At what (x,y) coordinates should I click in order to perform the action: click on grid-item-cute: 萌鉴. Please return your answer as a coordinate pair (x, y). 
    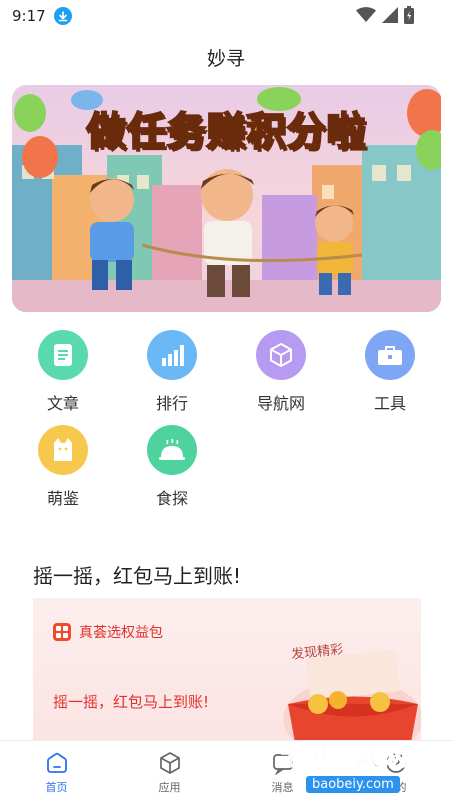
    Looking at the image, I should click on (63, 467).